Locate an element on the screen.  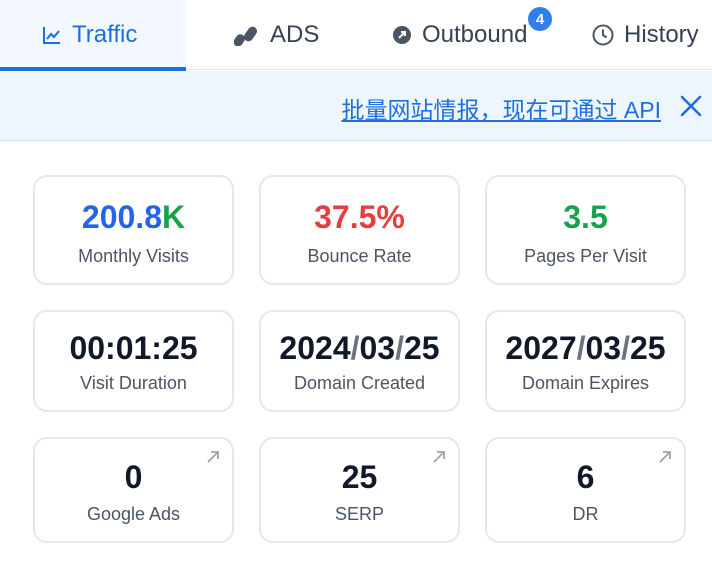
serp-label: SERP is located at coordinates (359, 514).